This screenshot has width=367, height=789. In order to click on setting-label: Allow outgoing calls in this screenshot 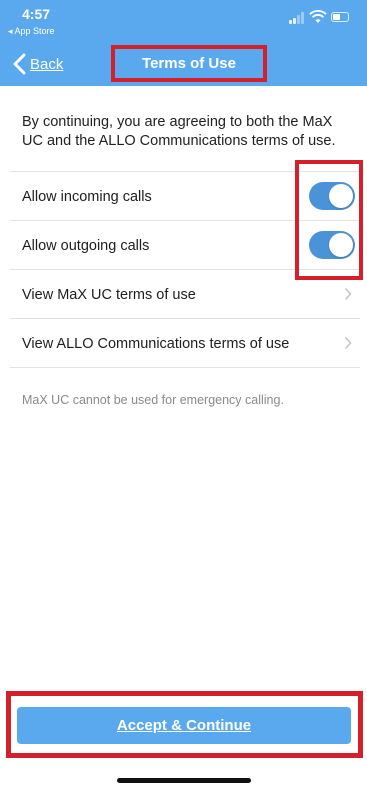, I will do `click(86, 245)`.